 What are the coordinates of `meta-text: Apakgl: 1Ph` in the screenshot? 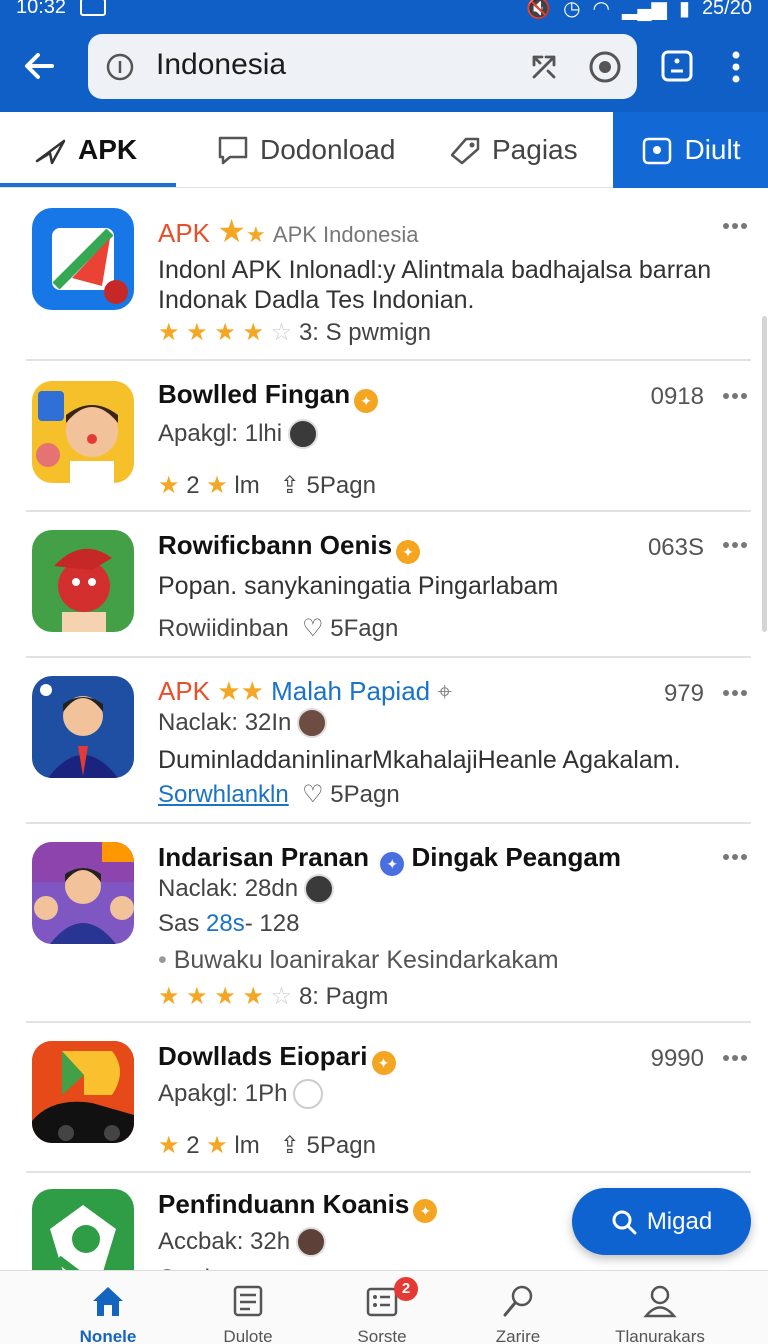 It's located at (223, 1093).